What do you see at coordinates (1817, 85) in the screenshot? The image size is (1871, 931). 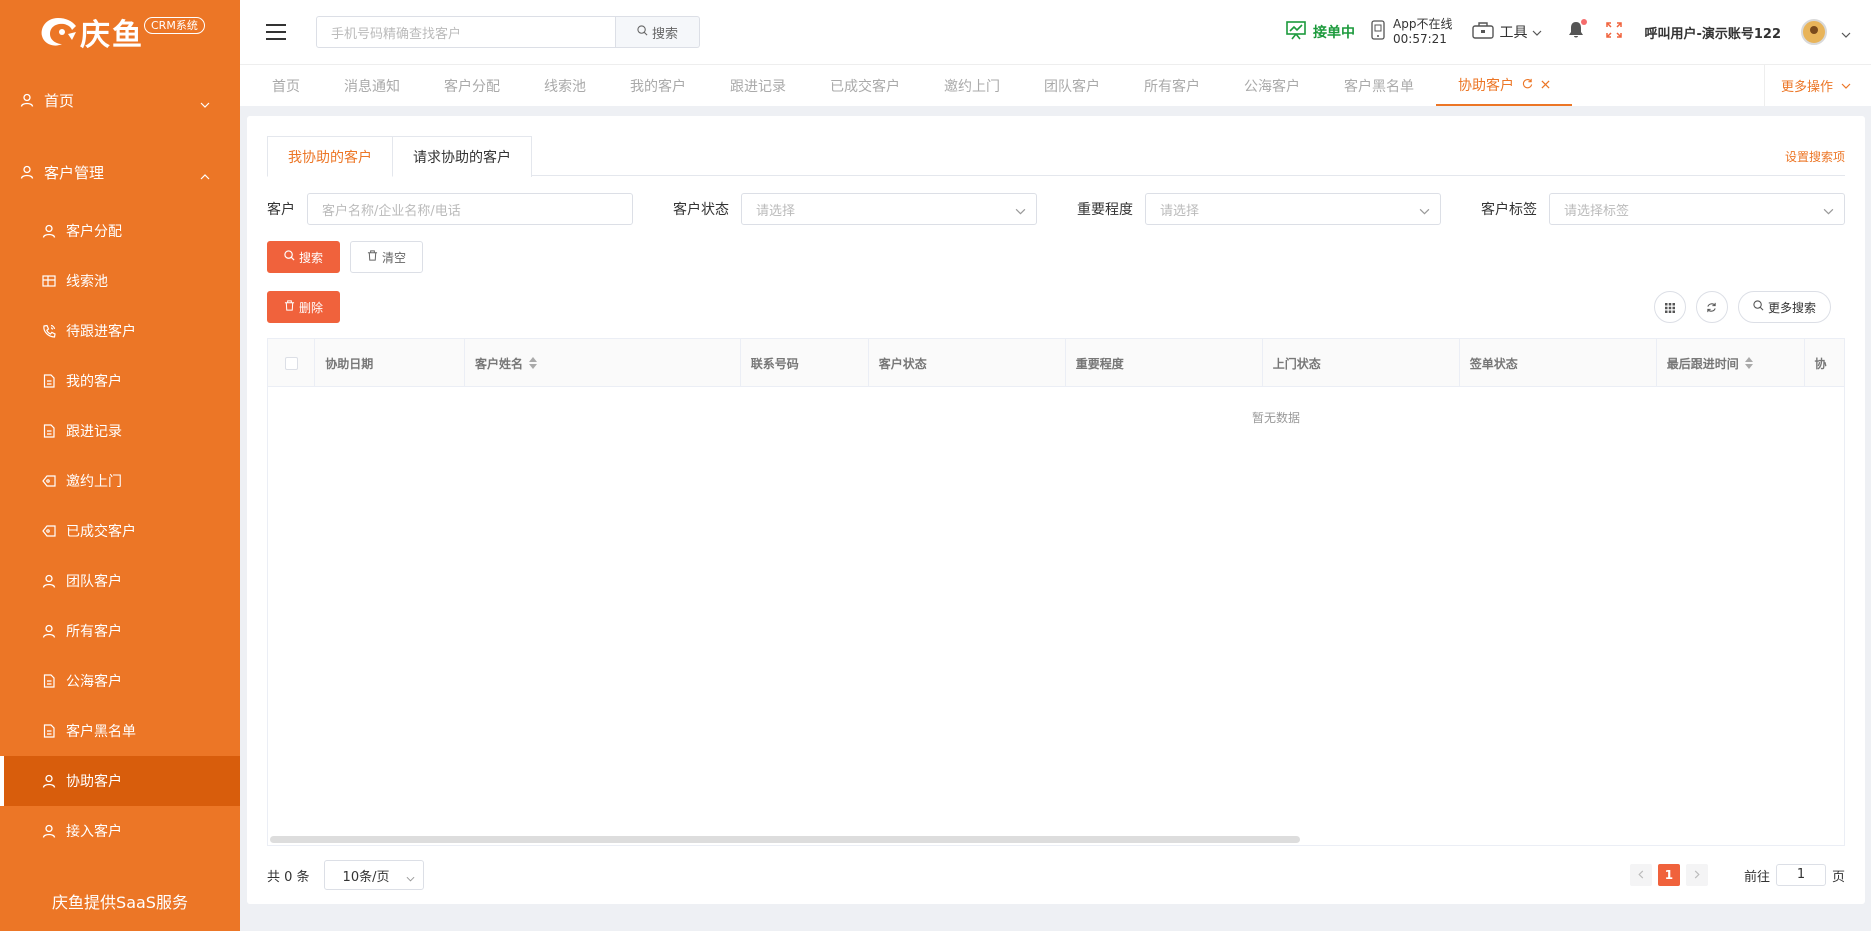 I see `more-operations-button: 更多操作` at bounding box center [1817, 85].